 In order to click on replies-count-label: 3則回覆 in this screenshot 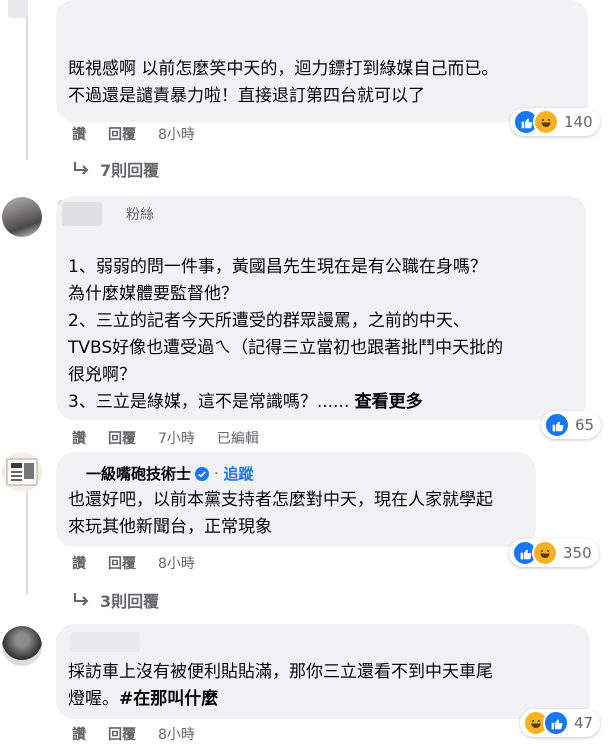, I will do `click(129, 600)`.